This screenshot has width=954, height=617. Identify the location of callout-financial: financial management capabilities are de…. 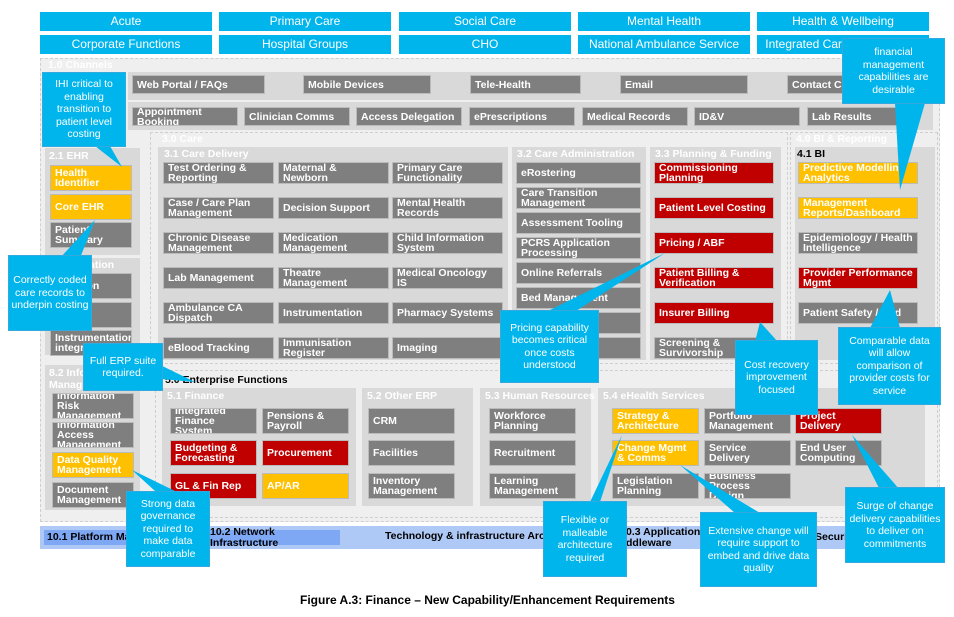
(893, 71).